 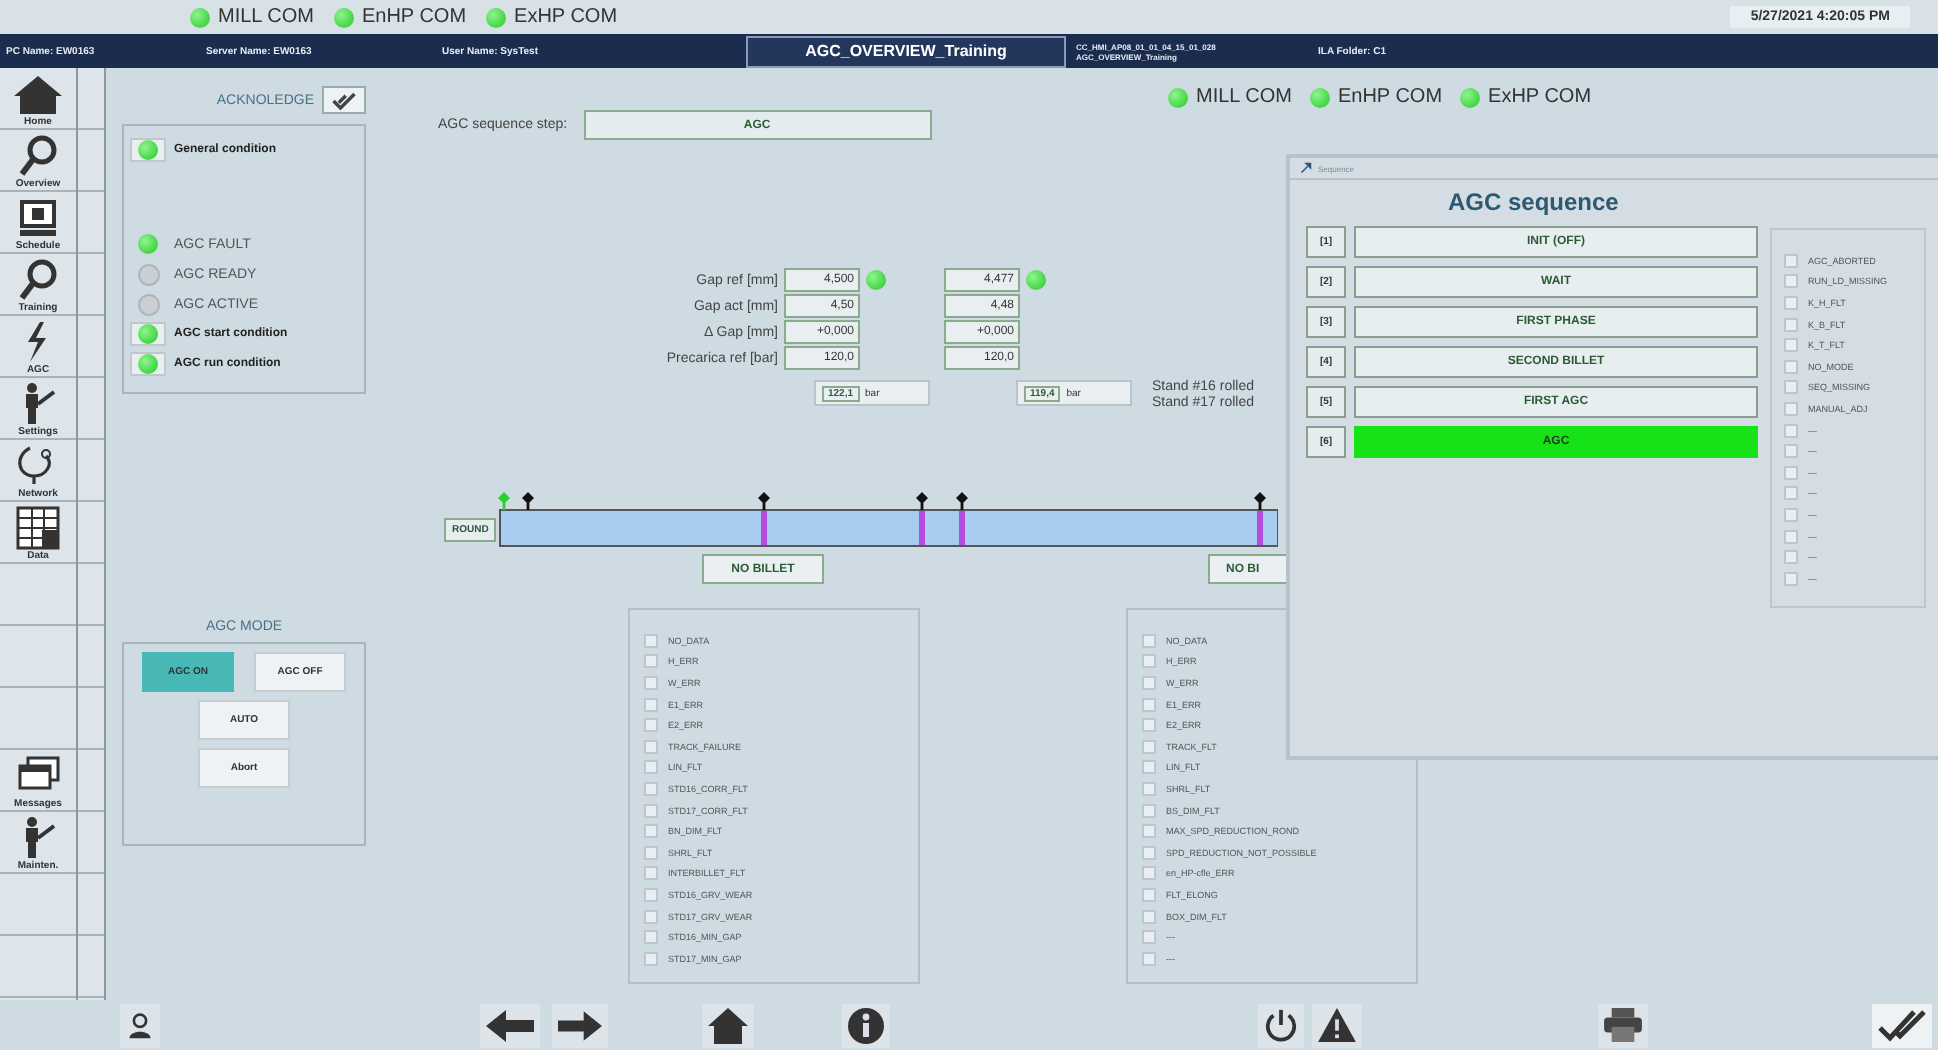 What do you see at coordinates (38, 341) in the screenshot?
I see `bolt-icon` at bounding box center [38, 341].